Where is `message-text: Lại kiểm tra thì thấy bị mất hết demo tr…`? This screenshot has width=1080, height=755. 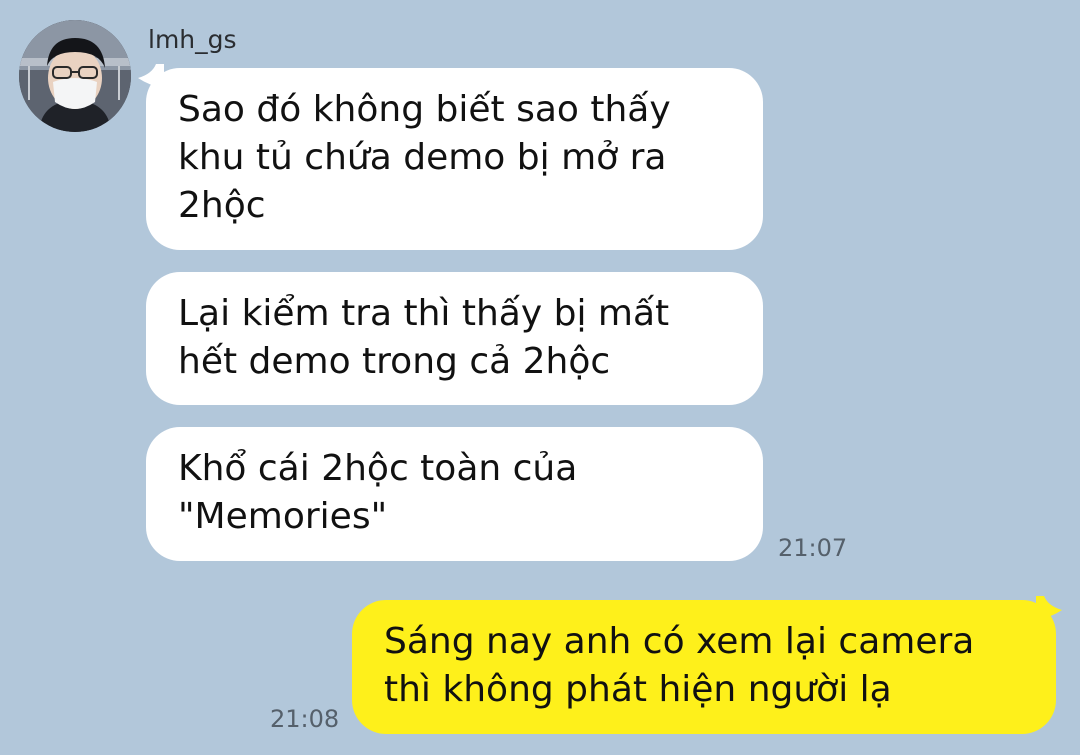 message-text: Lại kiểm tra thì thấy bị mất hết demo tr… is located at coordinates (424, 337).